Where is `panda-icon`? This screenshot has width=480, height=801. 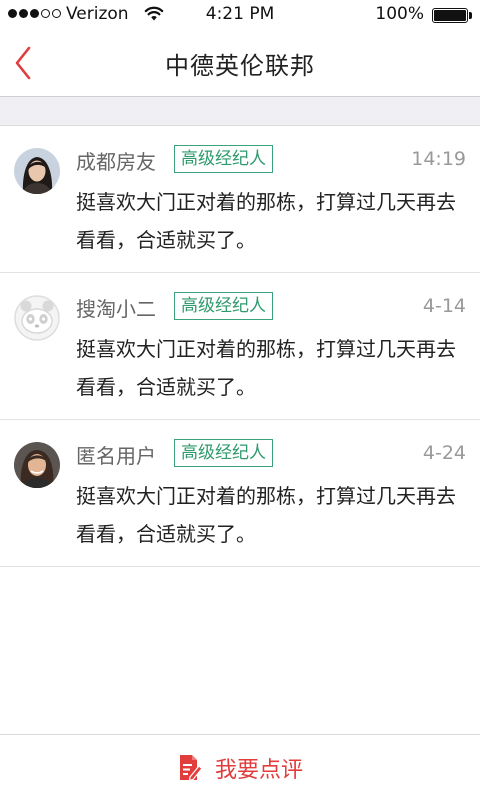 panda-icon is located at coordinates (37, 318).